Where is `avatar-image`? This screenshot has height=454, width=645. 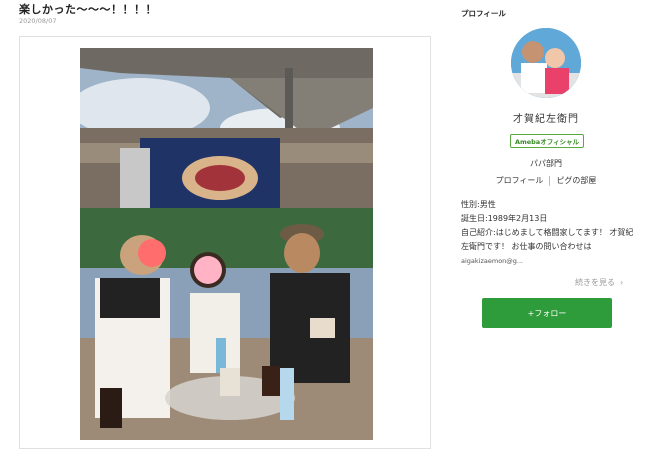
avatar-image is located at coordinates (546, 63).